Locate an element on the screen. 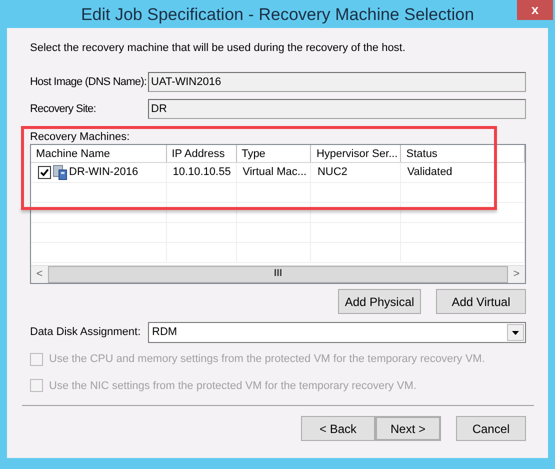 This screenshot has width=555, height=469. caret-icon is located at coordinates (515, 332).